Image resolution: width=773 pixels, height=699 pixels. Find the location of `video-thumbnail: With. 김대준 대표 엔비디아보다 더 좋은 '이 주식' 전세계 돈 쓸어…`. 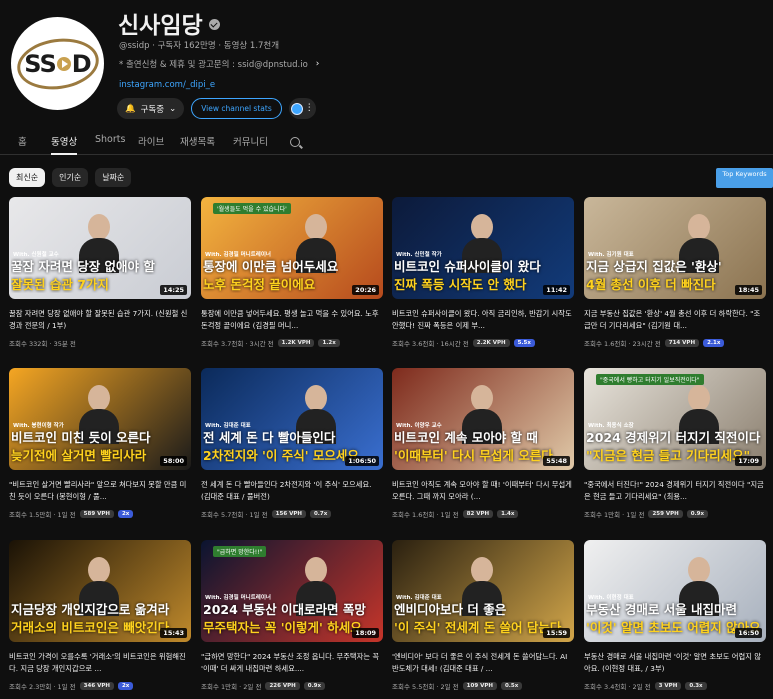

video-thumbnail: With. 김대준 대표 엔비디아보다 더 좋은 '이 주식' 전세계 돈 쓸어… is located at coordinates (483, 591).